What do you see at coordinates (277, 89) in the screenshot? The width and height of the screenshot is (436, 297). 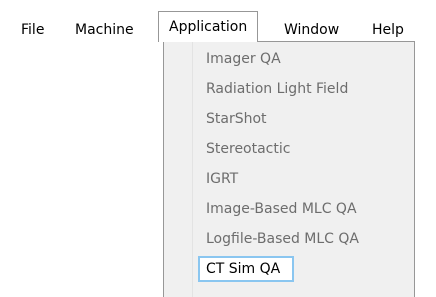 I see `menu-item-label: Radiation Light Field` at bounding box center [277, 89].